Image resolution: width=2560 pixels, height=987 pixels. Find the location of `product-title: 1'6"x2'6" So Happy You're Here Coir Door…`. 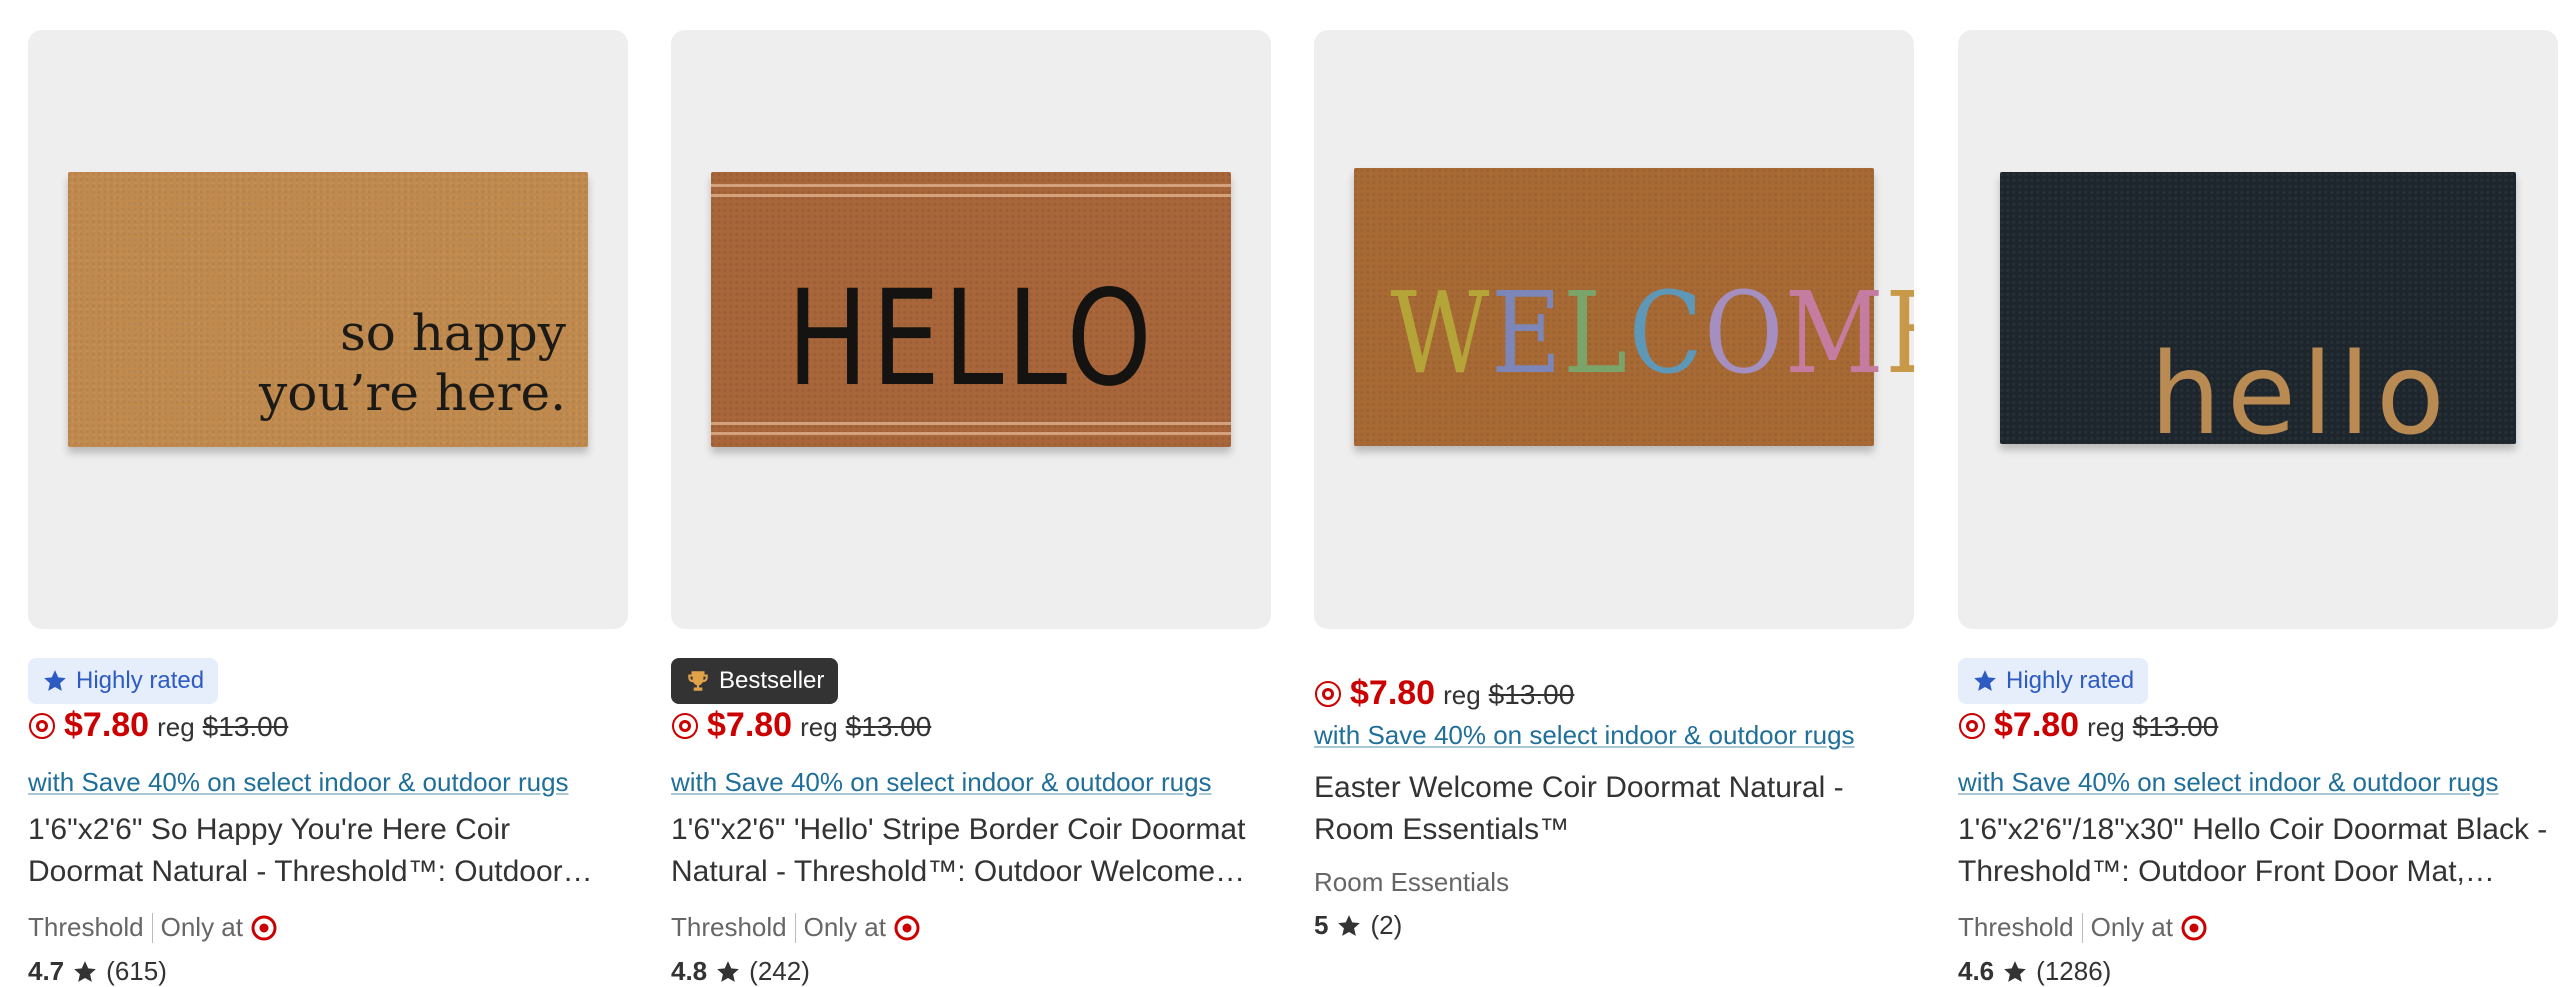

product-title: 1'6"x2'6" So Happy You're Here Coir Door… is located at coordinates (328, 851).